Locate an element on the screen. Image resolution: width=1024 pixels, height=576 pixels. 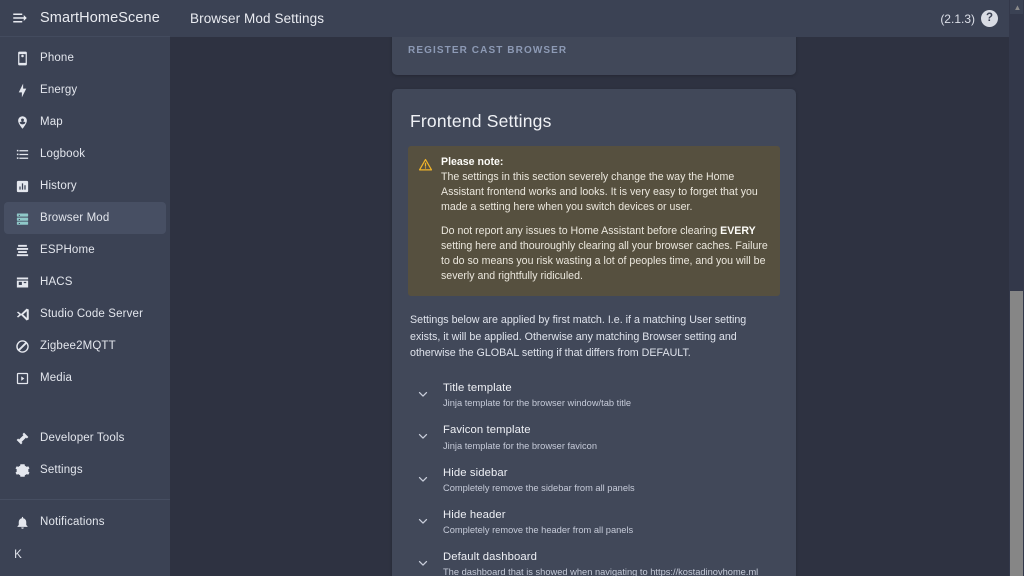
sidebar-user-profile: K is located at coordinates (85, 555).